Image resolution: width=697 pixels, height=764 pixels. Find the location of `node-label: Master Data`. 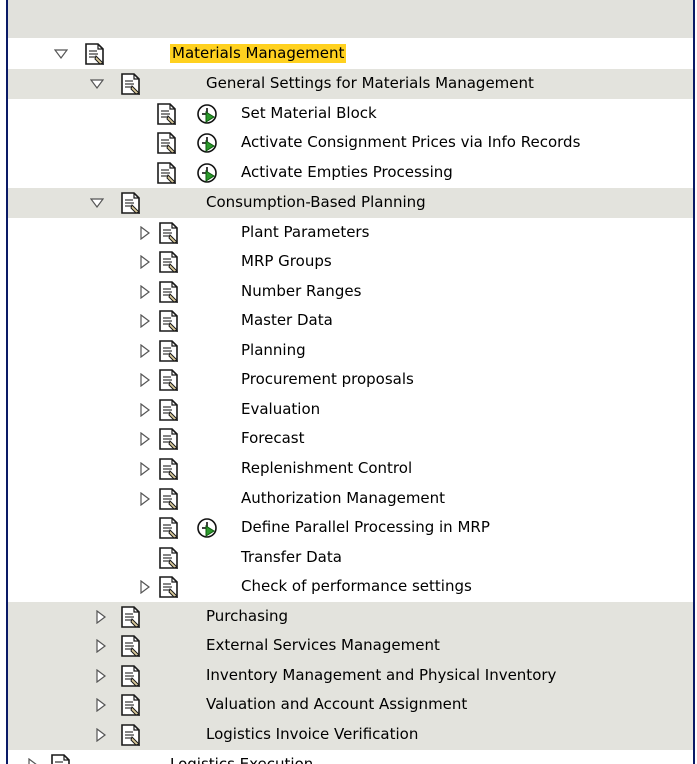

node-label: Master Data is located at coordinates (287, 320).